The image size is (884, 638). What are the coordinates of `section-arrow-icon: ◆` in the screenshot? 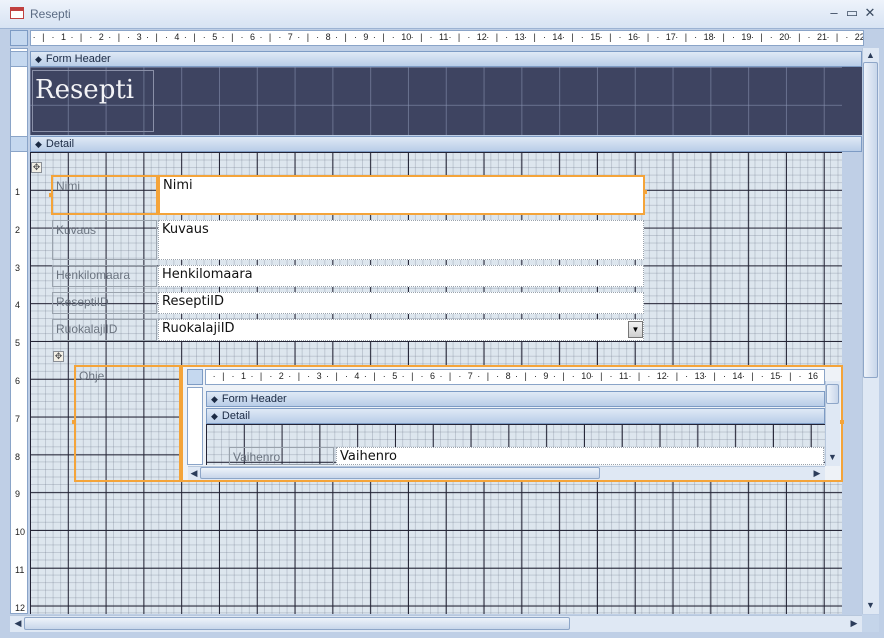 It's located at (38, 144).